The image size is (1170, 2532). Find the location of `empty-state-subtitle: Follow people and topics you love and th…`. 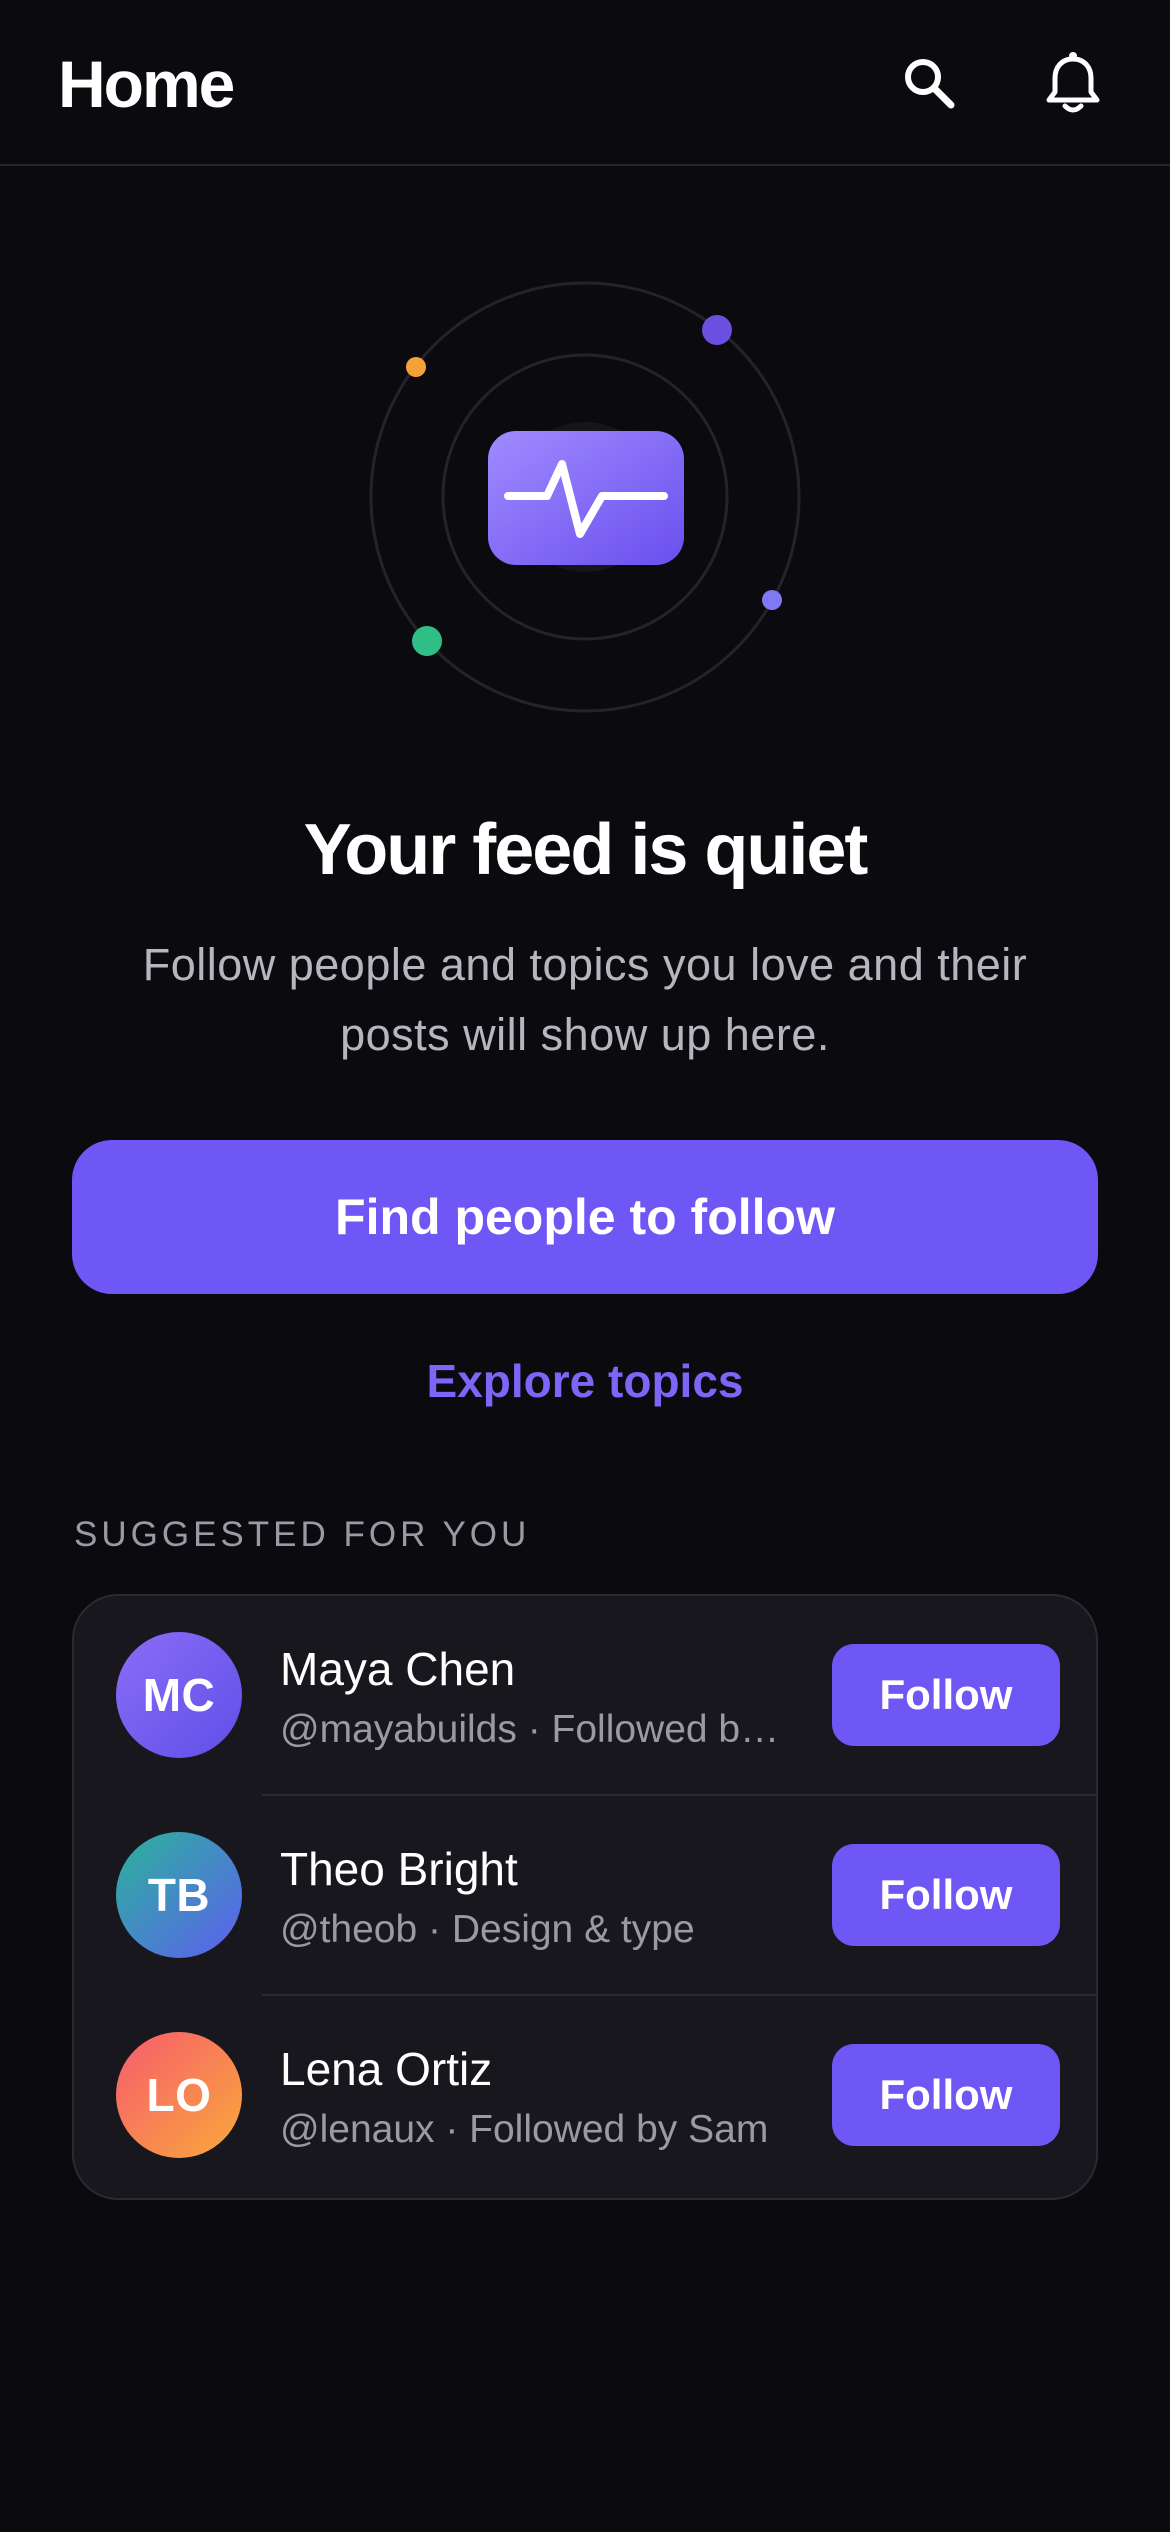

empty-state-subtitle: Follow people and topics you love and th… is located at coordinates (585, 1000).